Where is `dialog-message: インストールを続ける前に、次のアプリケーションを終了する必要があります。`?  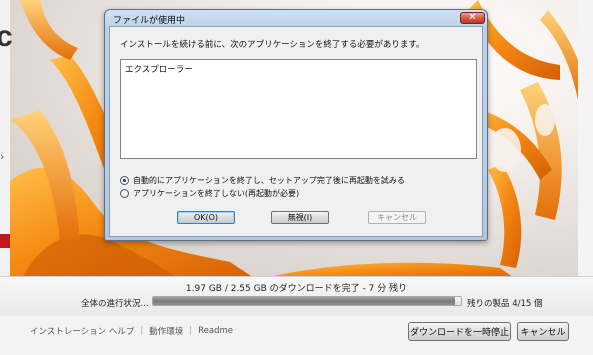 dialog-message: インストールを続ける前に、次のアプリケーションを終了する必要があります。 is located at coordinates (272, 45).